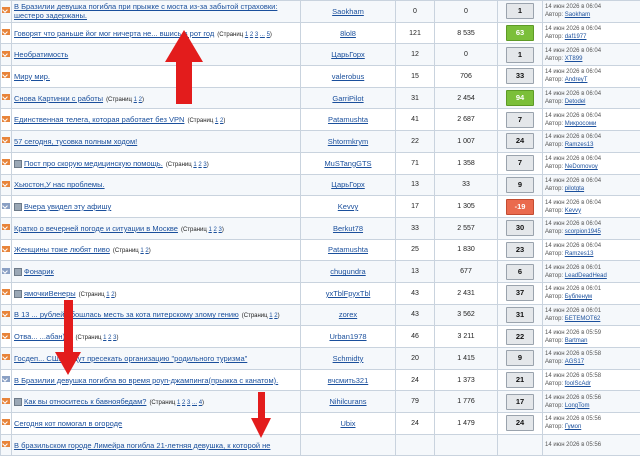  I want to click on topic-link: Отва... ...абан)))), so click(43, 336).